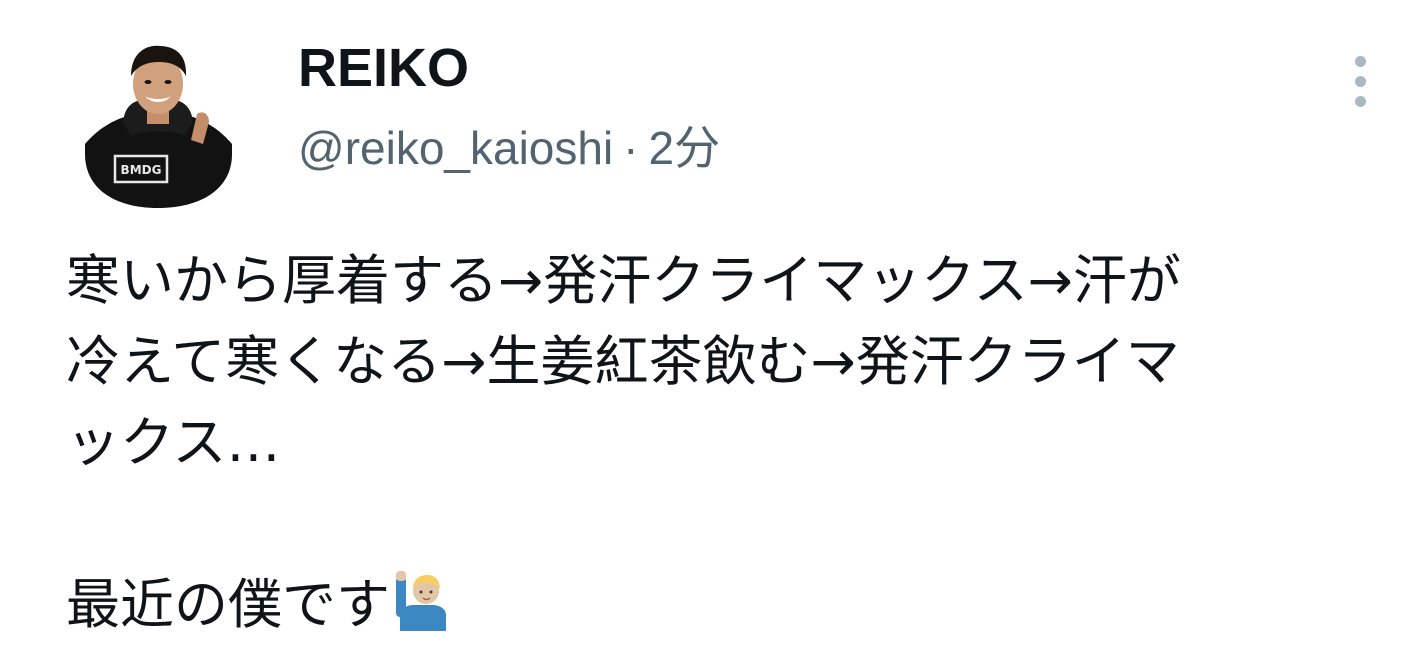  What do you see at coordinates (623, 361) in the screenshot?
I see `tweet-text-line: 冷えて寒くなる→生姜紅茶飲む→発汗クライマ` at bounding box center [623, 361].